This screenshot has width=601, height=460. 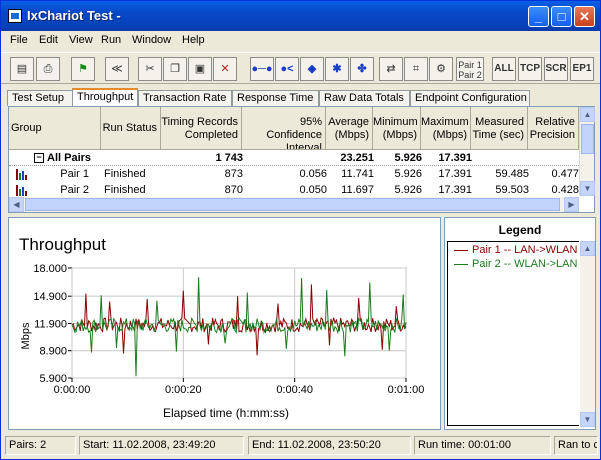 I want to click on col-timing-records: Timing Records Completed, so click(x=201, y=128).